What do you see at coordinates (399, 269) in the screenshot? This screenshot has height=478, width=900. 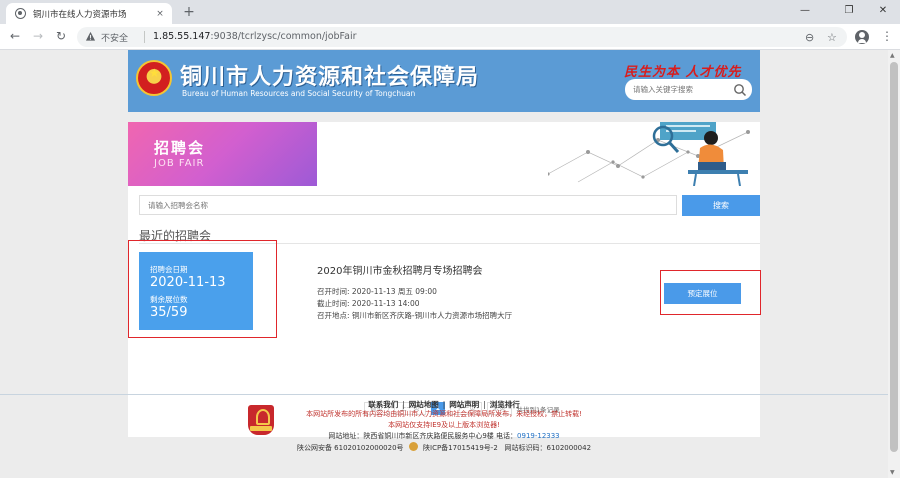 I see `fair-title: 2020年铜川市金秋招聘月专场招聘会` at bounding box center [399, 269].